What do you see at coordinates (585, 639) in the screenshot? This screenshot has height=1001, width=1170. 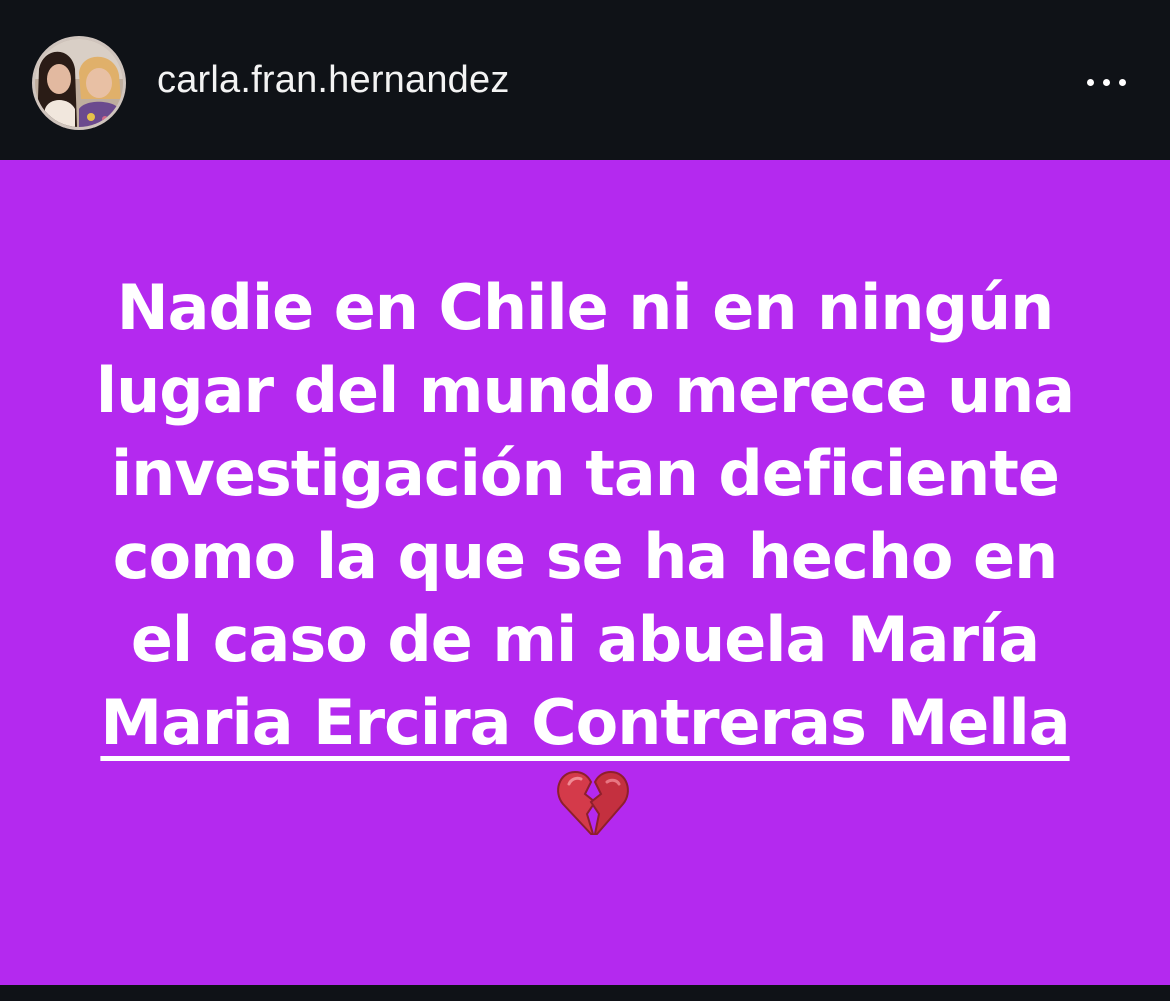 I see `story-text-line: el caso de mi abuela María` at bounding box center [585, 639].